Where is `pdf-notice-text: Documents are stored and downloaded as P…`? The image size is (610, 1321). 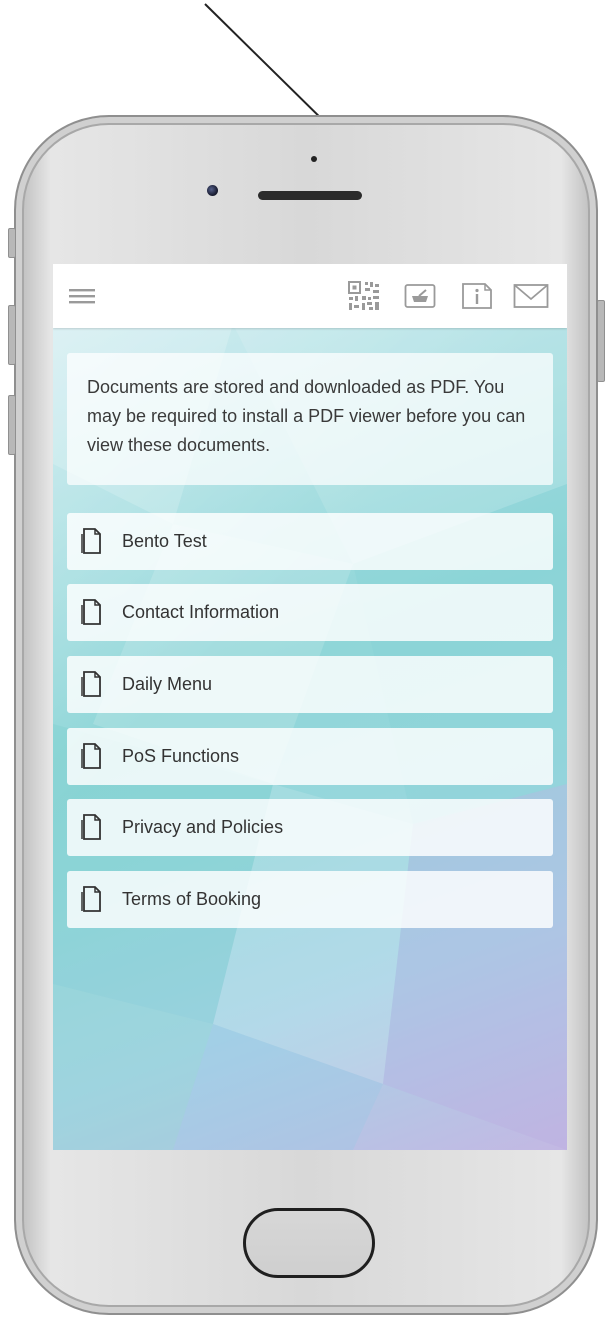
pdf-notice-text: Documents are stored and downloaded as P… is located at coordinates (306, 416).